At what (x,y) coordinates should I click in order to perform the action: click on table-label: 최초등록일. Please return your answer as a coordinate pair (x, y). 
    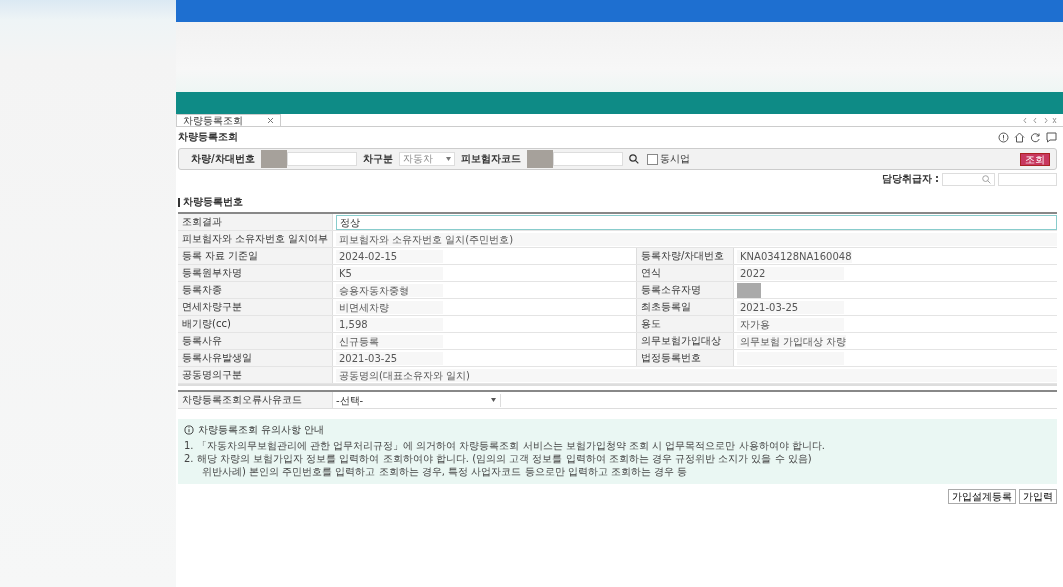
    Looking at the image, I should click on (685, 307).